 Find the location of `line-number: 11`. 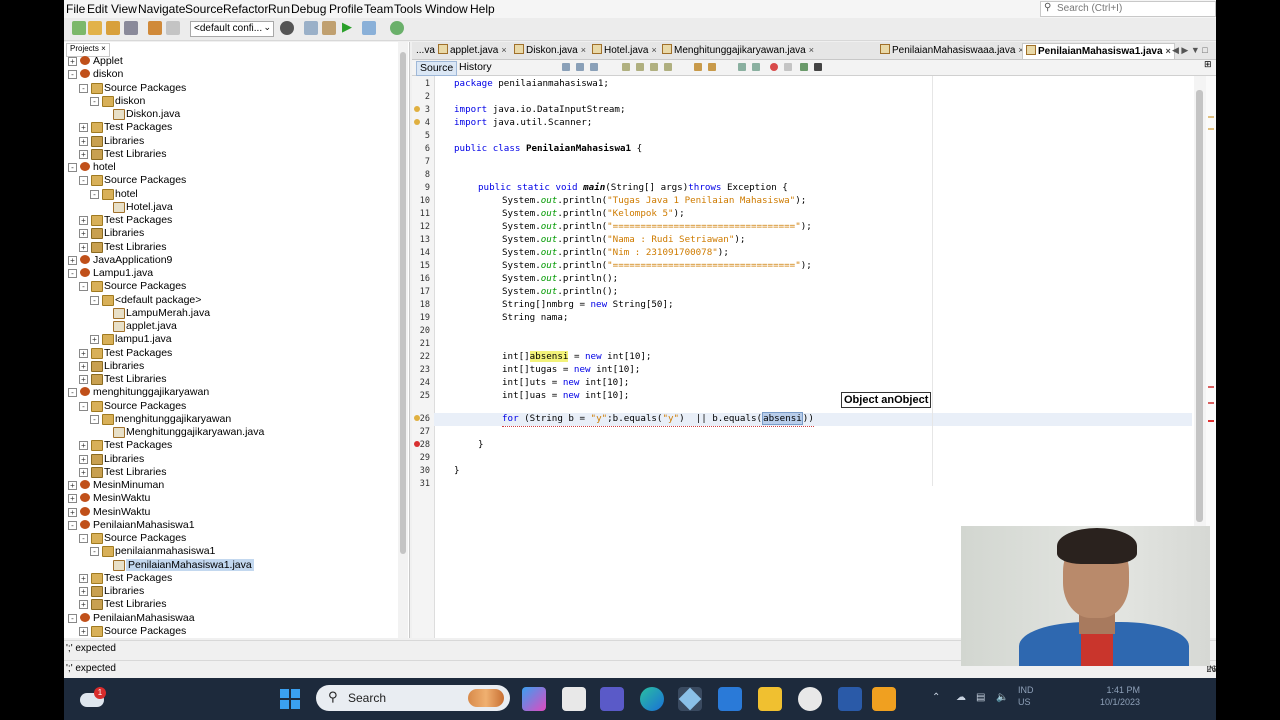

line-number: 11 is located at coordinates (421, 214).